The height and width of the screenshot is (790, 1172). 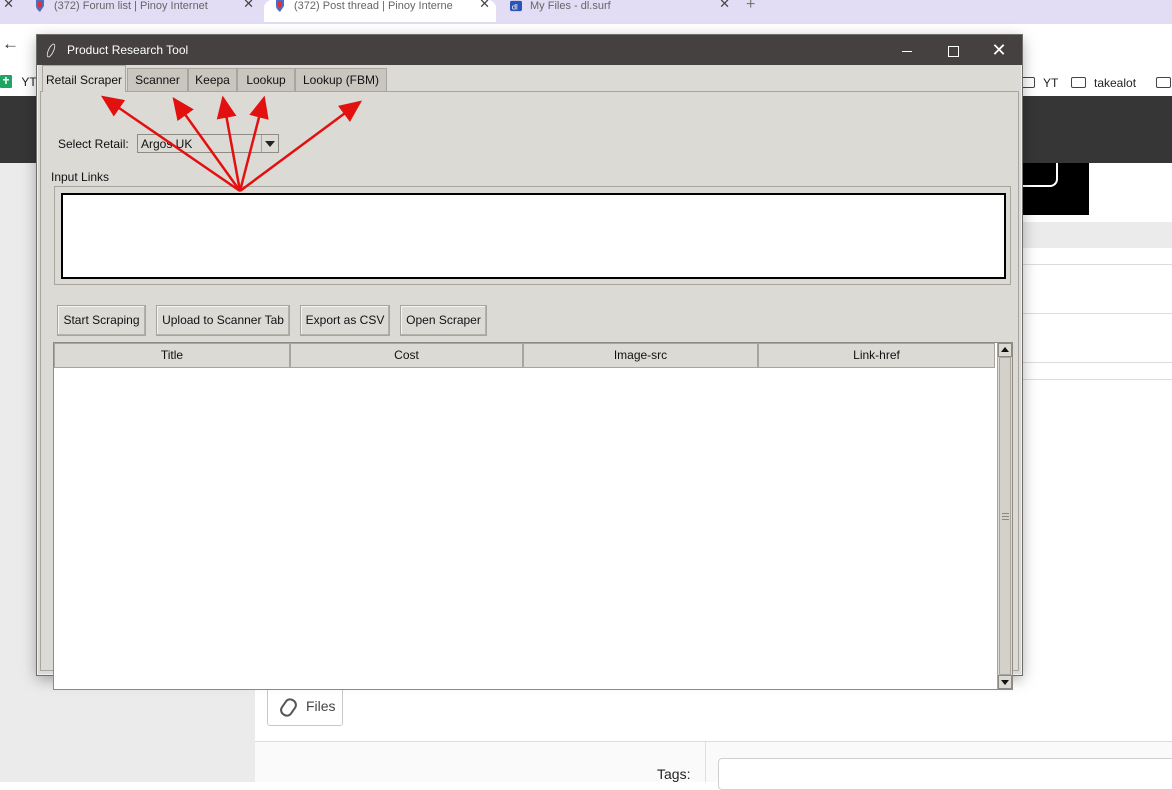 I want to click on input-links-frame, so click(x=532, y=235).